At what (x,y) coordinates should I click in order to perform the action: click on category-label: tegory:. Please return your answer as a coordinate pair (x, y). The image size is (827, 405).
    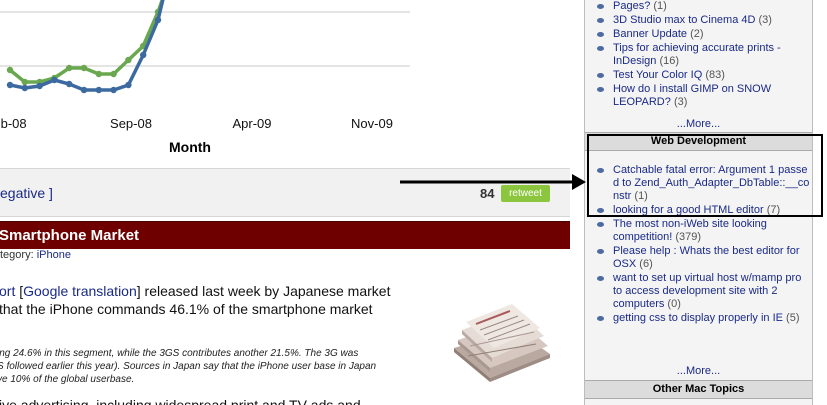
    Looking at the image, I should click on (17, 255).